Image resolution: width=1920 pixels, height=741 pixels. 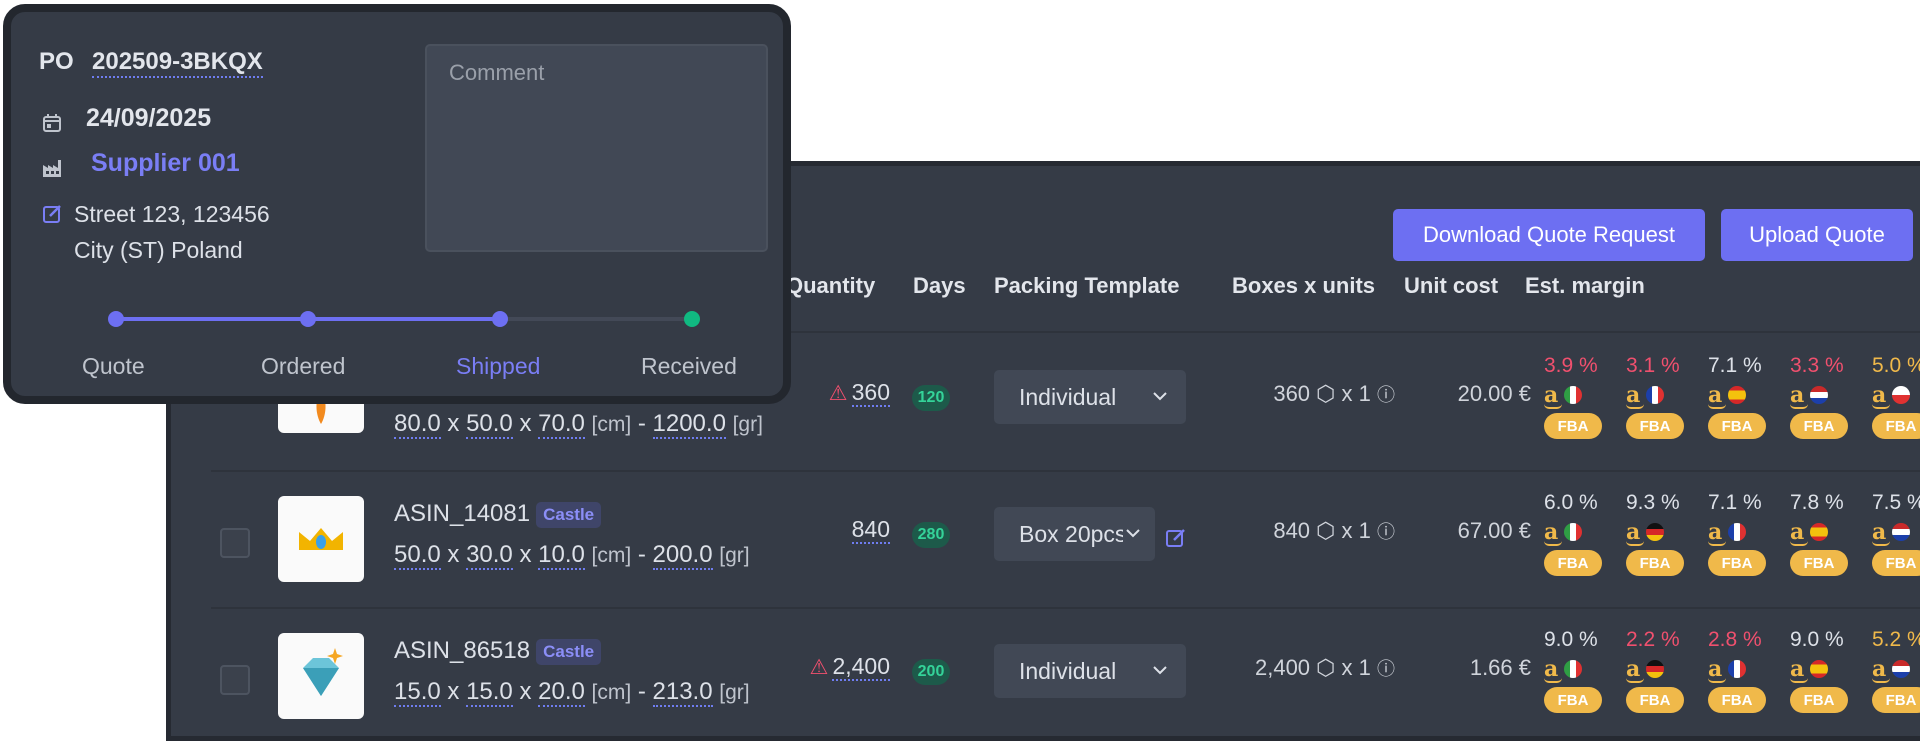 I want to click on boxes-units-cell: 840 ⬡ x 1 ⓘ, so click(x=1310, y=531).